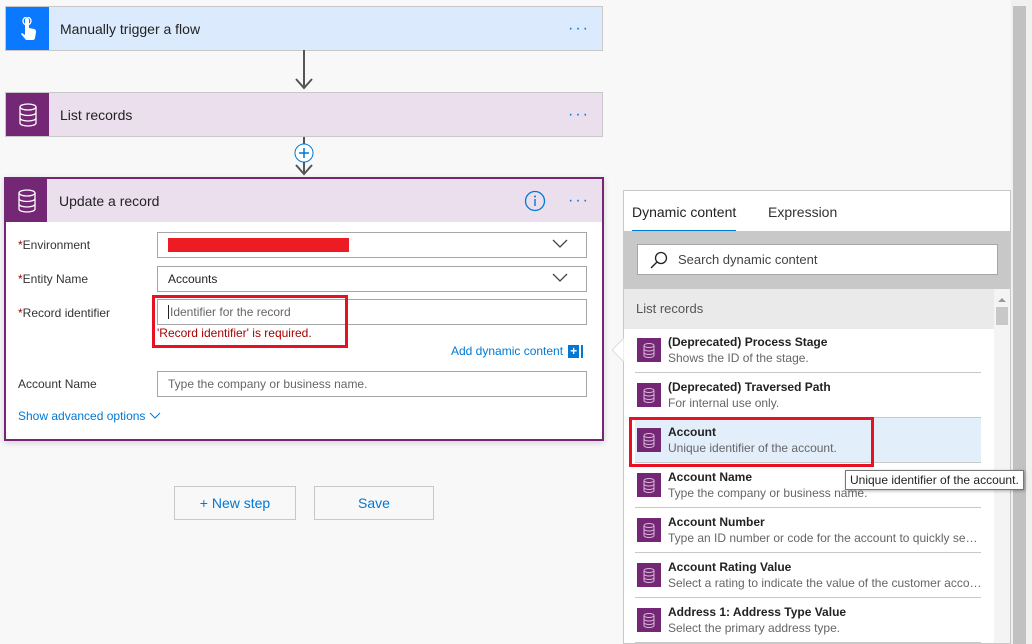  Describe the element at coordinates (934, 480) in the screenshot. I see `tooltip: Unique identifier of the account.` at that location.